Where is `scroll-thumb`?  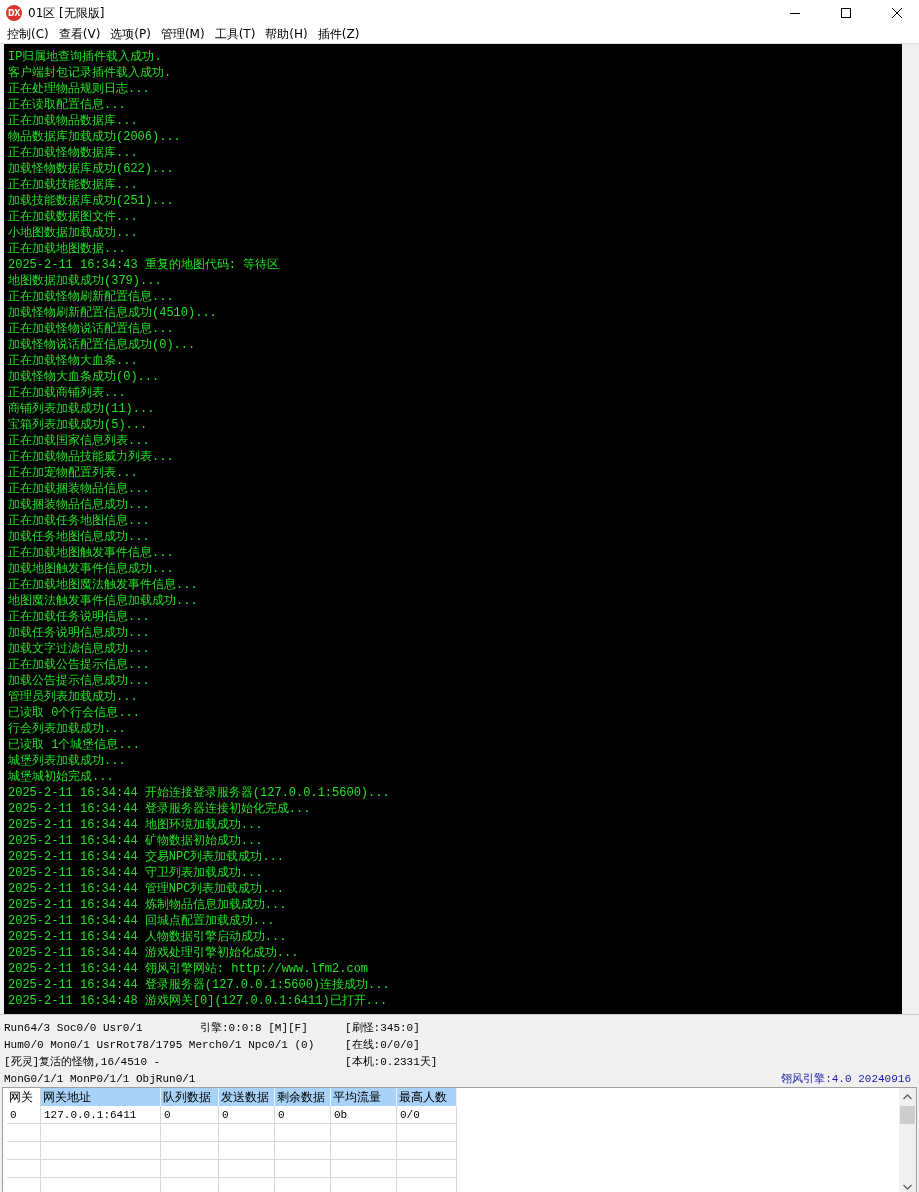
scroll-thumb is located at coordinates (907, 1115).